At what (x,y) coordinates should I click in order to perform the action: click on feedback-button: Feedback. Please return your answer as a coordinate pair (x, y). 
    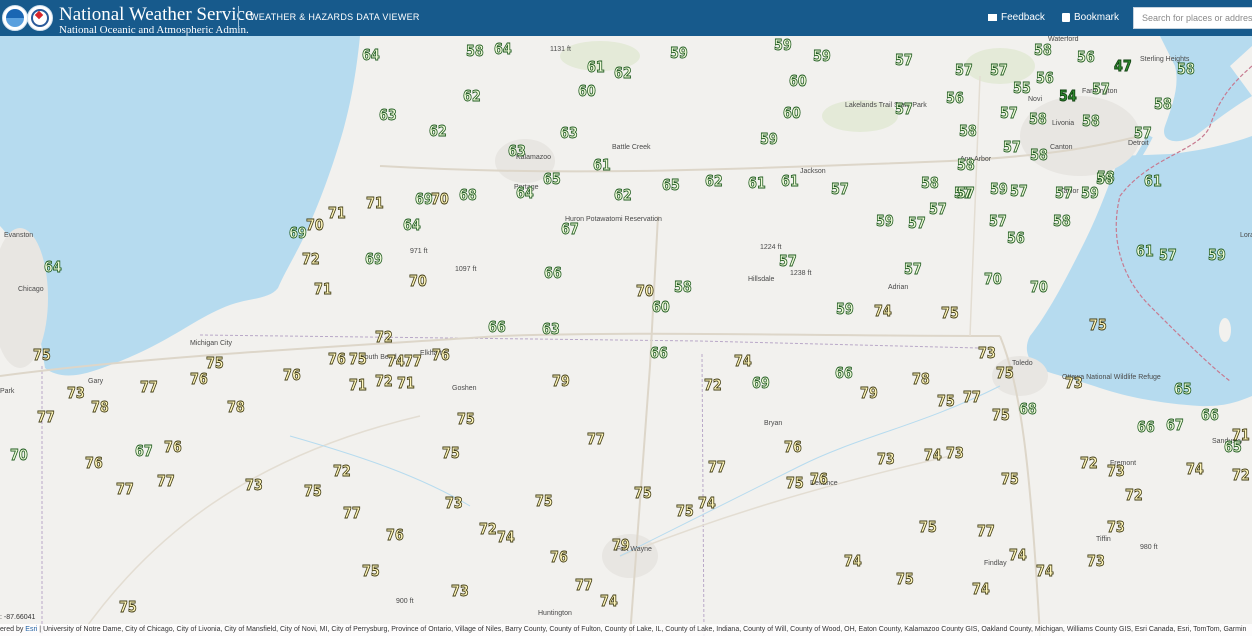
    Looking at the image, I should click on (1016, 17).